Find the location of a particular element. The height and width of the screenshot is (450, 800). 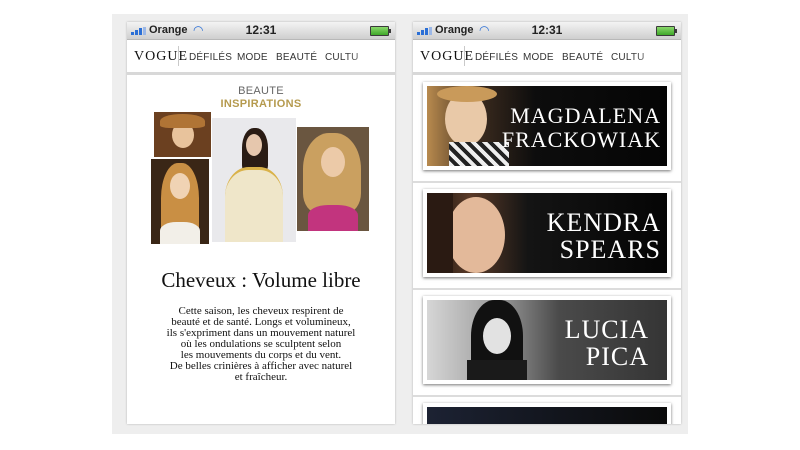

model-card: KENDRA SPEARS is located at coordinates (547, 236).